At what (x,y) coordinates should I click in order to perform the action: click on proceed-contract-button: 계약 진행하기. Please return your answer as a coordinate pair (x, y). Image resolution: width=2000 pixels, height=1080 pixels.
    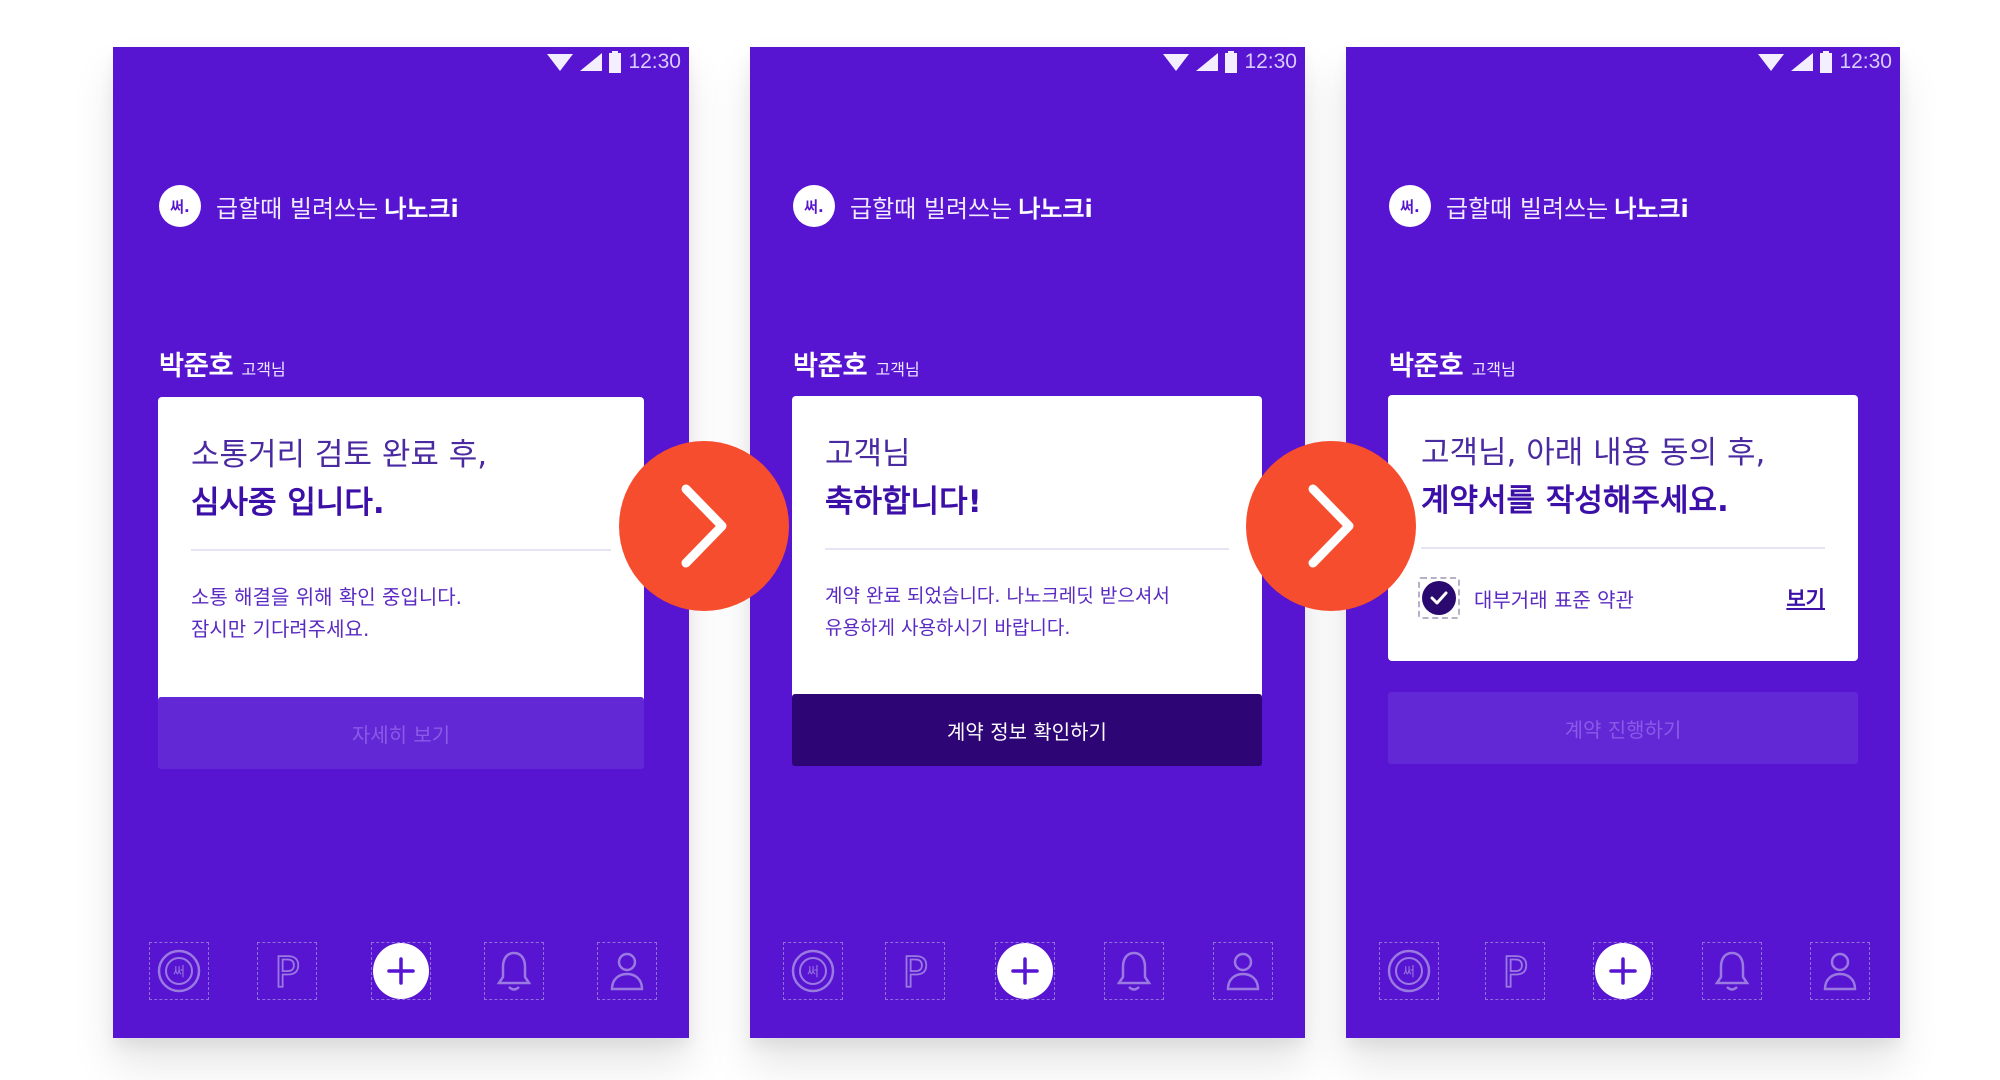
    Looking at the image, I should click on (1623, 728).